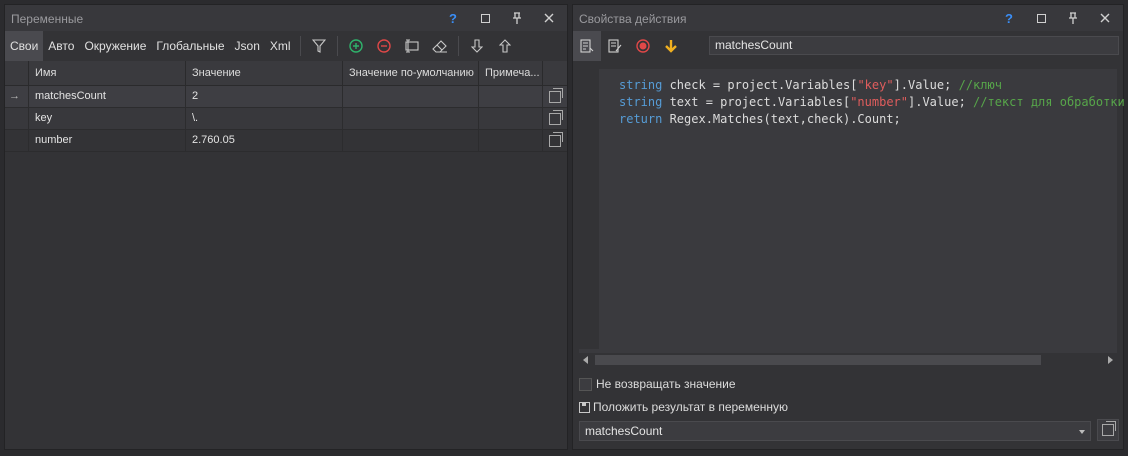  Describe the element at coordinates (589, 209) in the screenshot. I see `editor-gutter` at that location.